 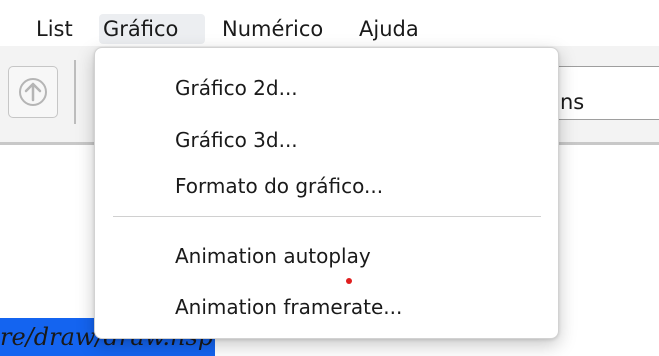 I want to click on menu-list: List, so click(x=54, y=29).